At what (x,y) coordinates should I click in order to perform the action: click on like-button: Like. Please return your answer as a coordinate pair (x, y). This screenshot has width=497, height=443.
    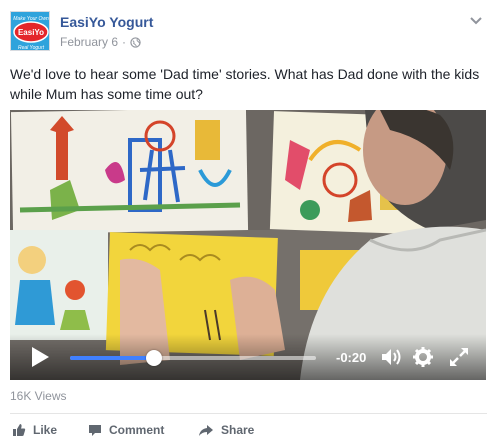
    Looking at the image, I should click on (34, 430).